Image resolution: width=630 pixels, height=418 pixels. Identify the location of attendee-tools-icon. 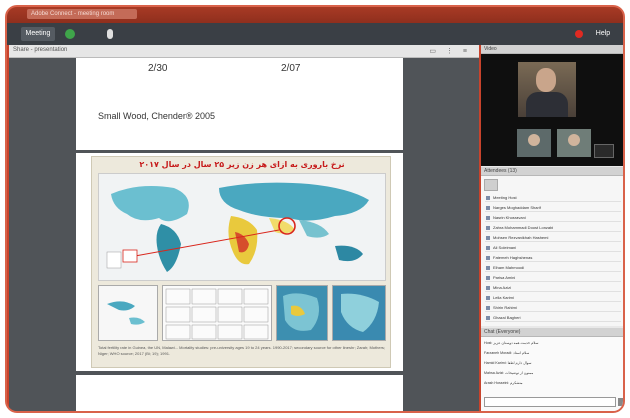
(491, 185).